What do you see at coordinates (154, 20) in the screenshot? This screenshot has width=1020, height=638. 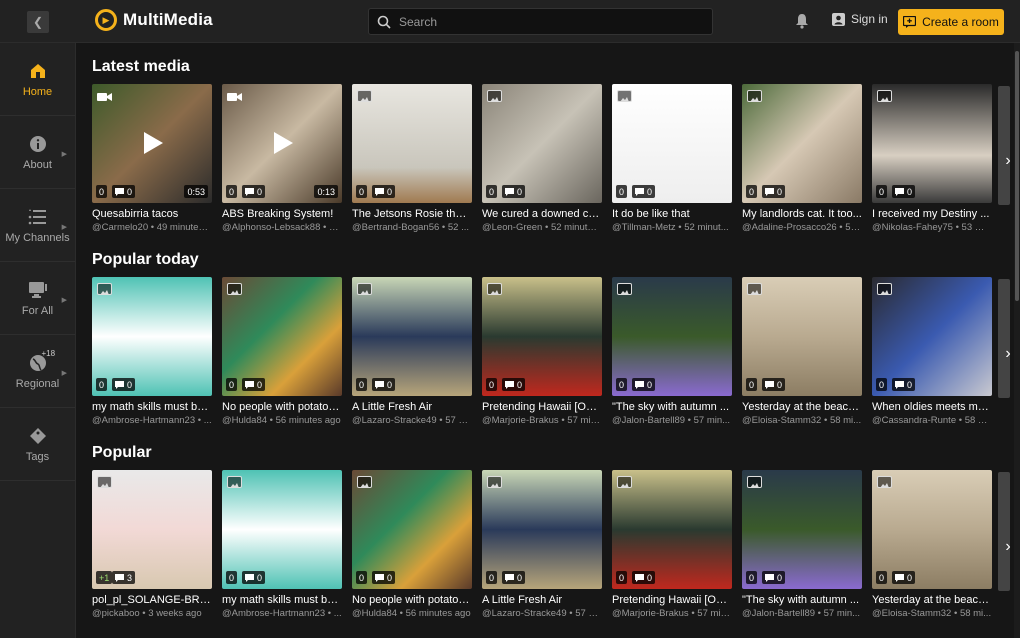 I see `logo: ▶ MultiMedia` at bounding box center [154, 20].